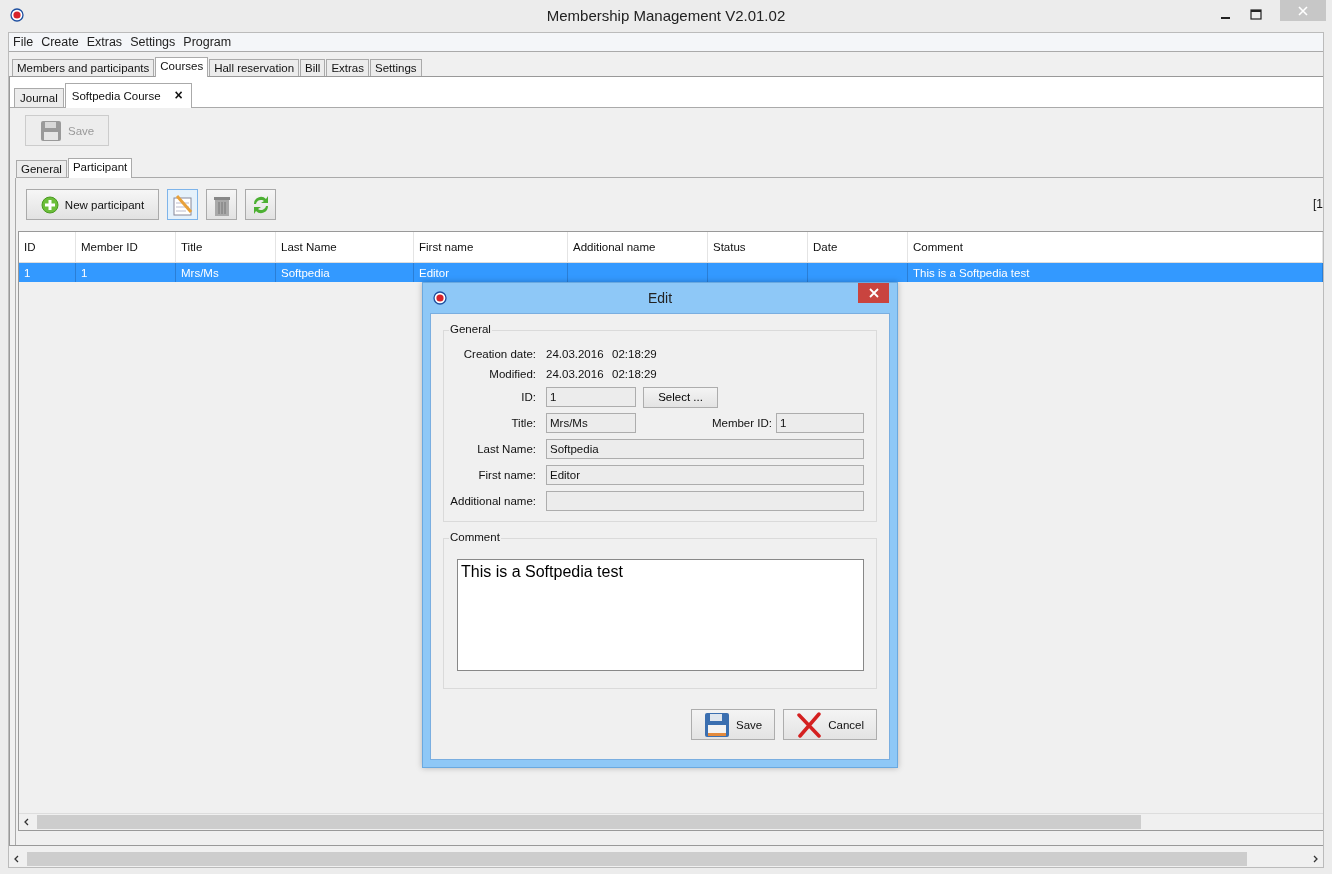 The height and width of the screenshot is (874, 1332). What do you see at coordinates (741, 423) in the screenshot?
I see `field-label: Member ID:` at bounding box center [741, 423].